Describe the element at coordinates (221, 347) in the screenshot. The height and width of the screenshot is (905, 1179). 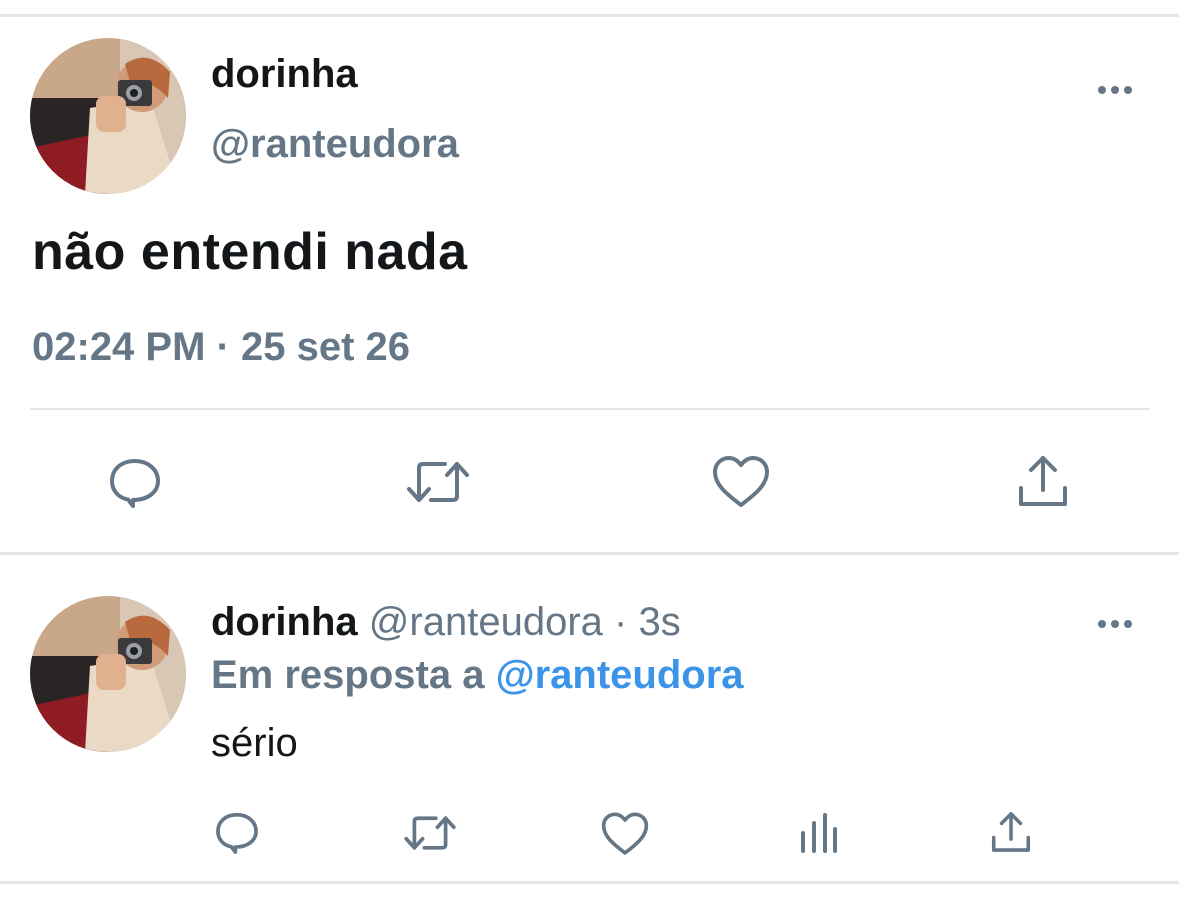
I see `tweet-timestamp: 02:24 PM · 25 set 26` at that location.